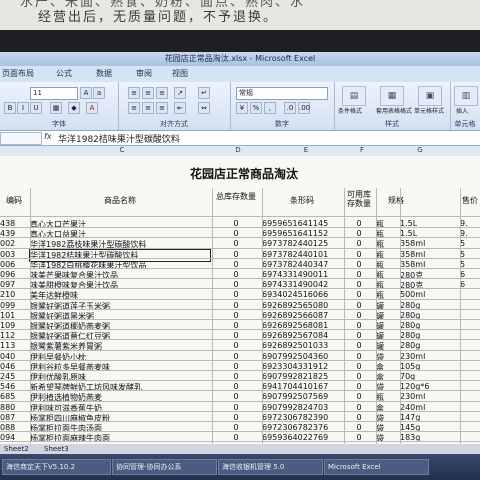 This screenshot has width=480, height=480. I want to click on align-left-icon: ≡, so click(134, 108).